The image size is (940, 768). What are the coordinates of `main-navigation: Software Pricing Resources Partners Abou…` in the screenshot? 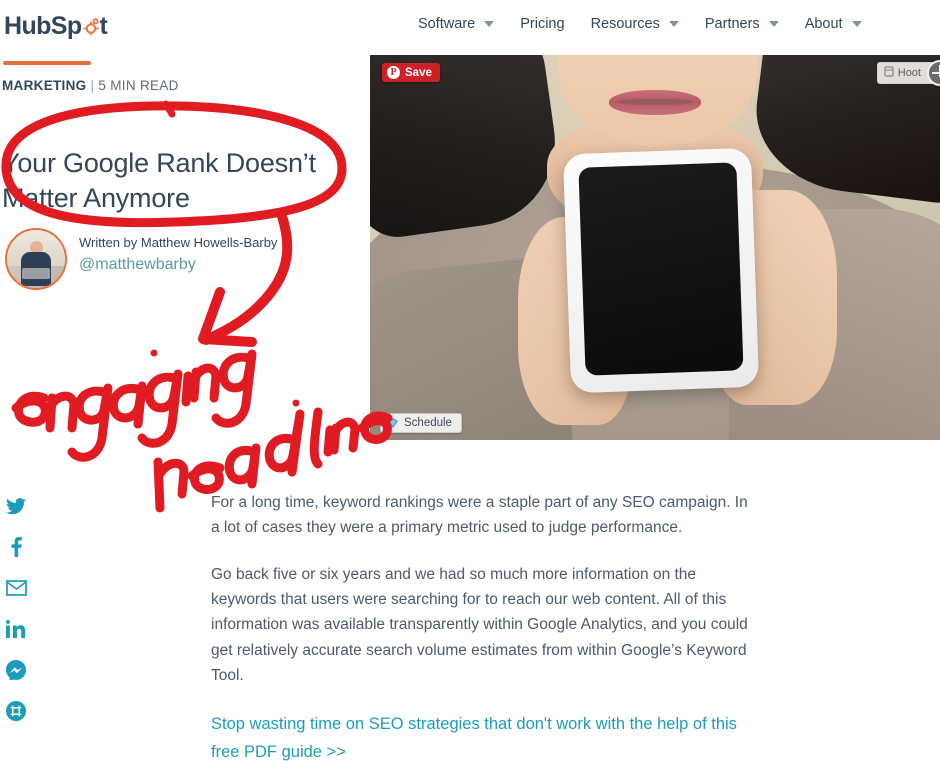 It's located at (640, 24).